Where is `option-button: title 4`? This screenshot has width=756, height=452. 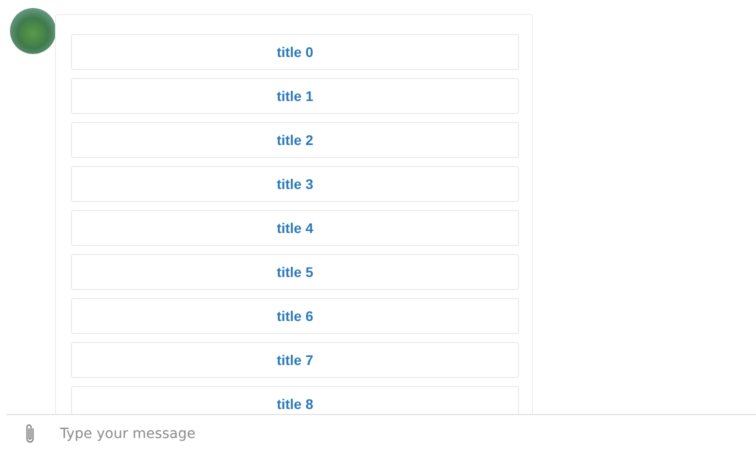
option-button: title 4 is located at coordinates (295, 228).